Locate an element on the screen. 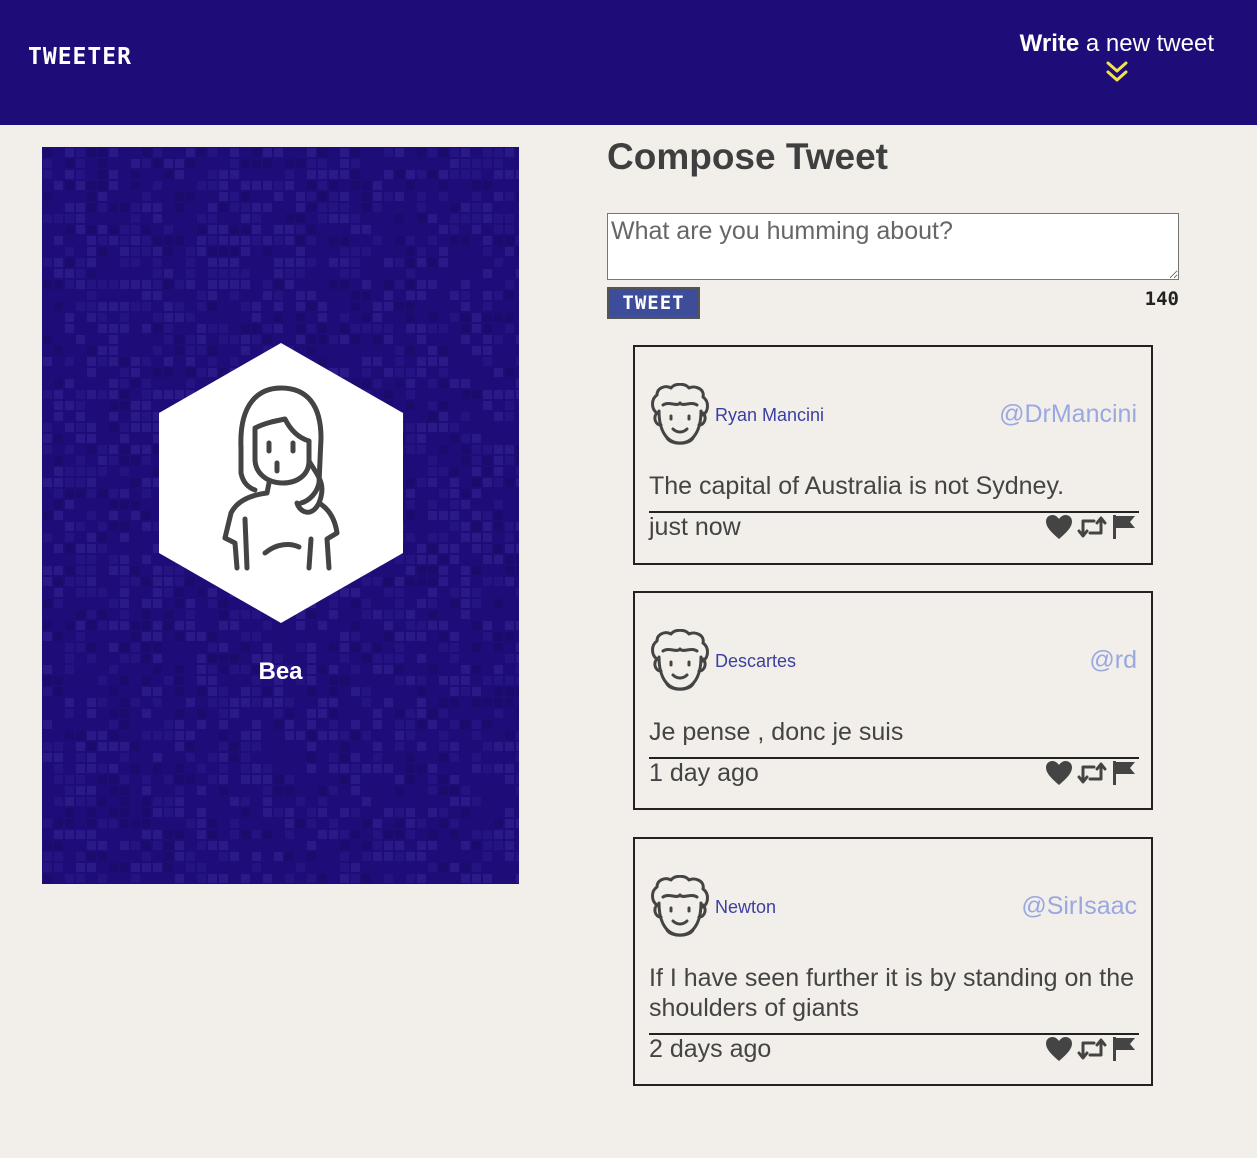 The image size is (1257, 1158). compose-title: Compose Tweet is located at coordinates (747, 156).